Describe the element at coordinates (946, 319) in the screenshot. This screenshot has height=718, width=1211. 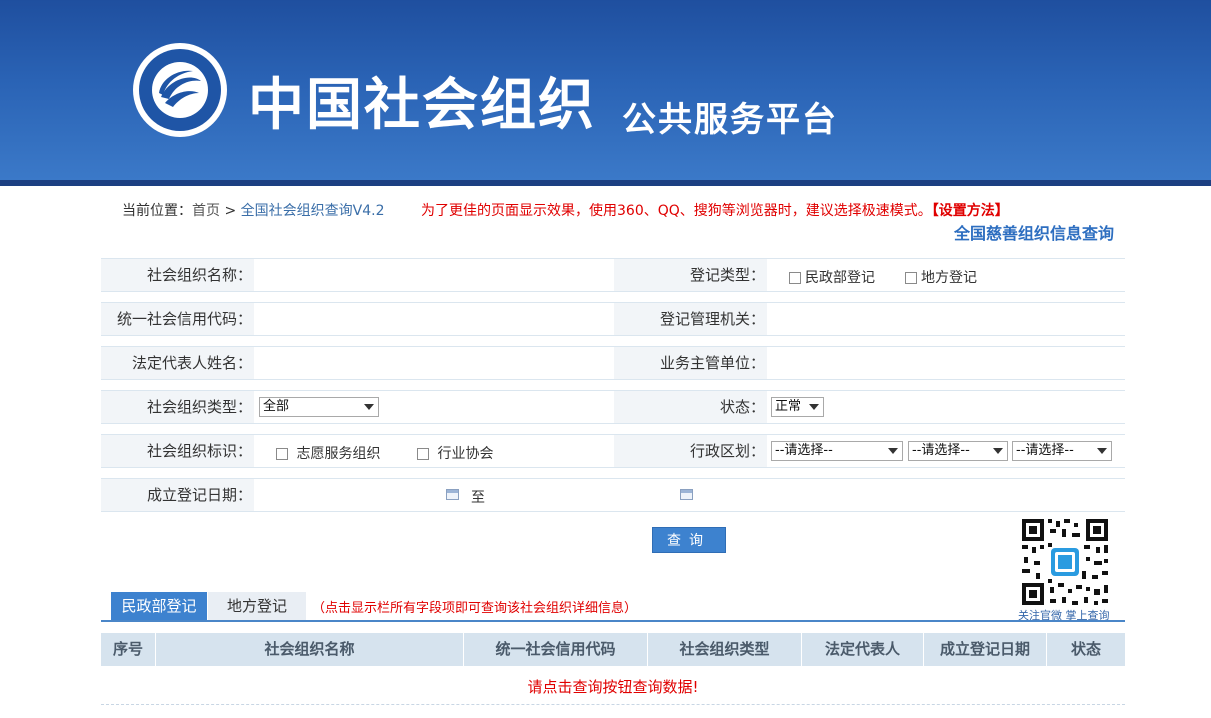
I see `reg-authority-input` at that location.